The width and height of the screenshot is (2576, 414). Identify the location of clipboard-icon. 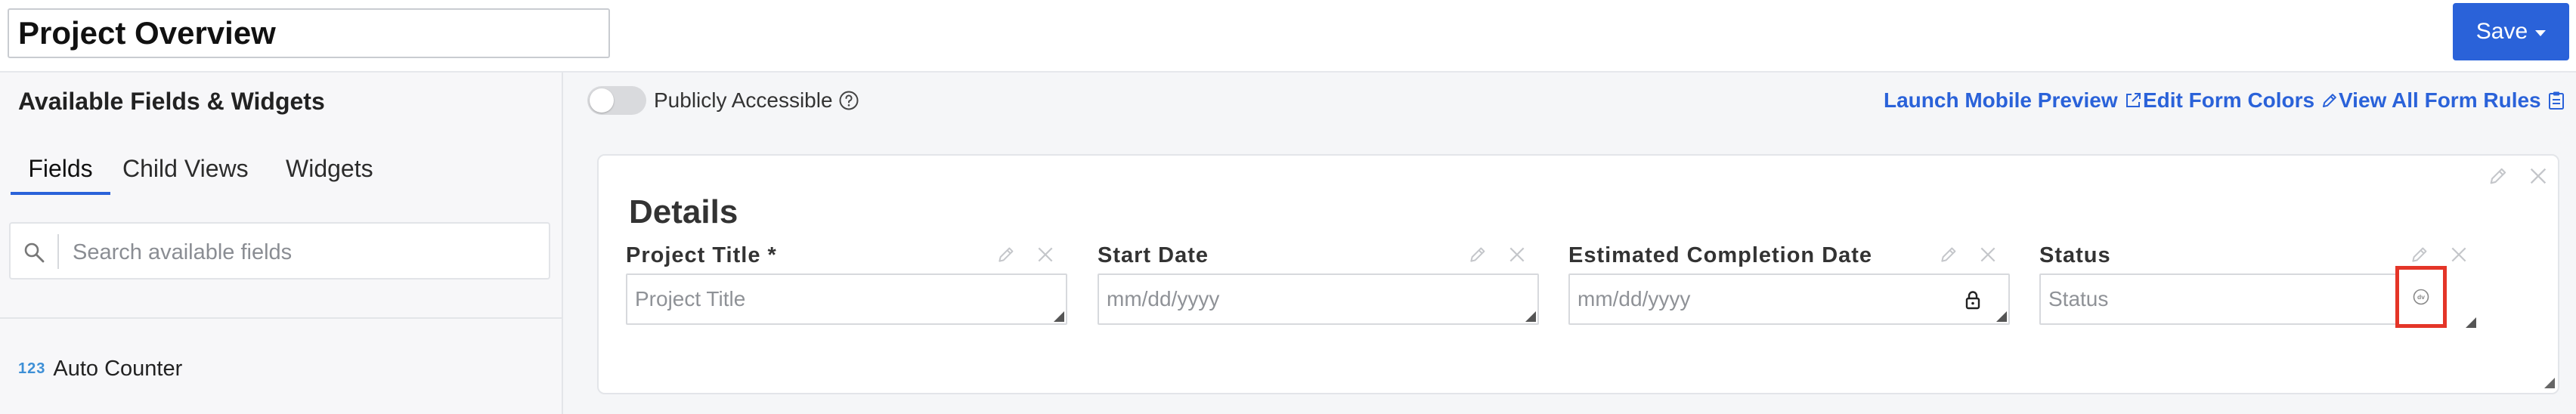
(2556, 100).